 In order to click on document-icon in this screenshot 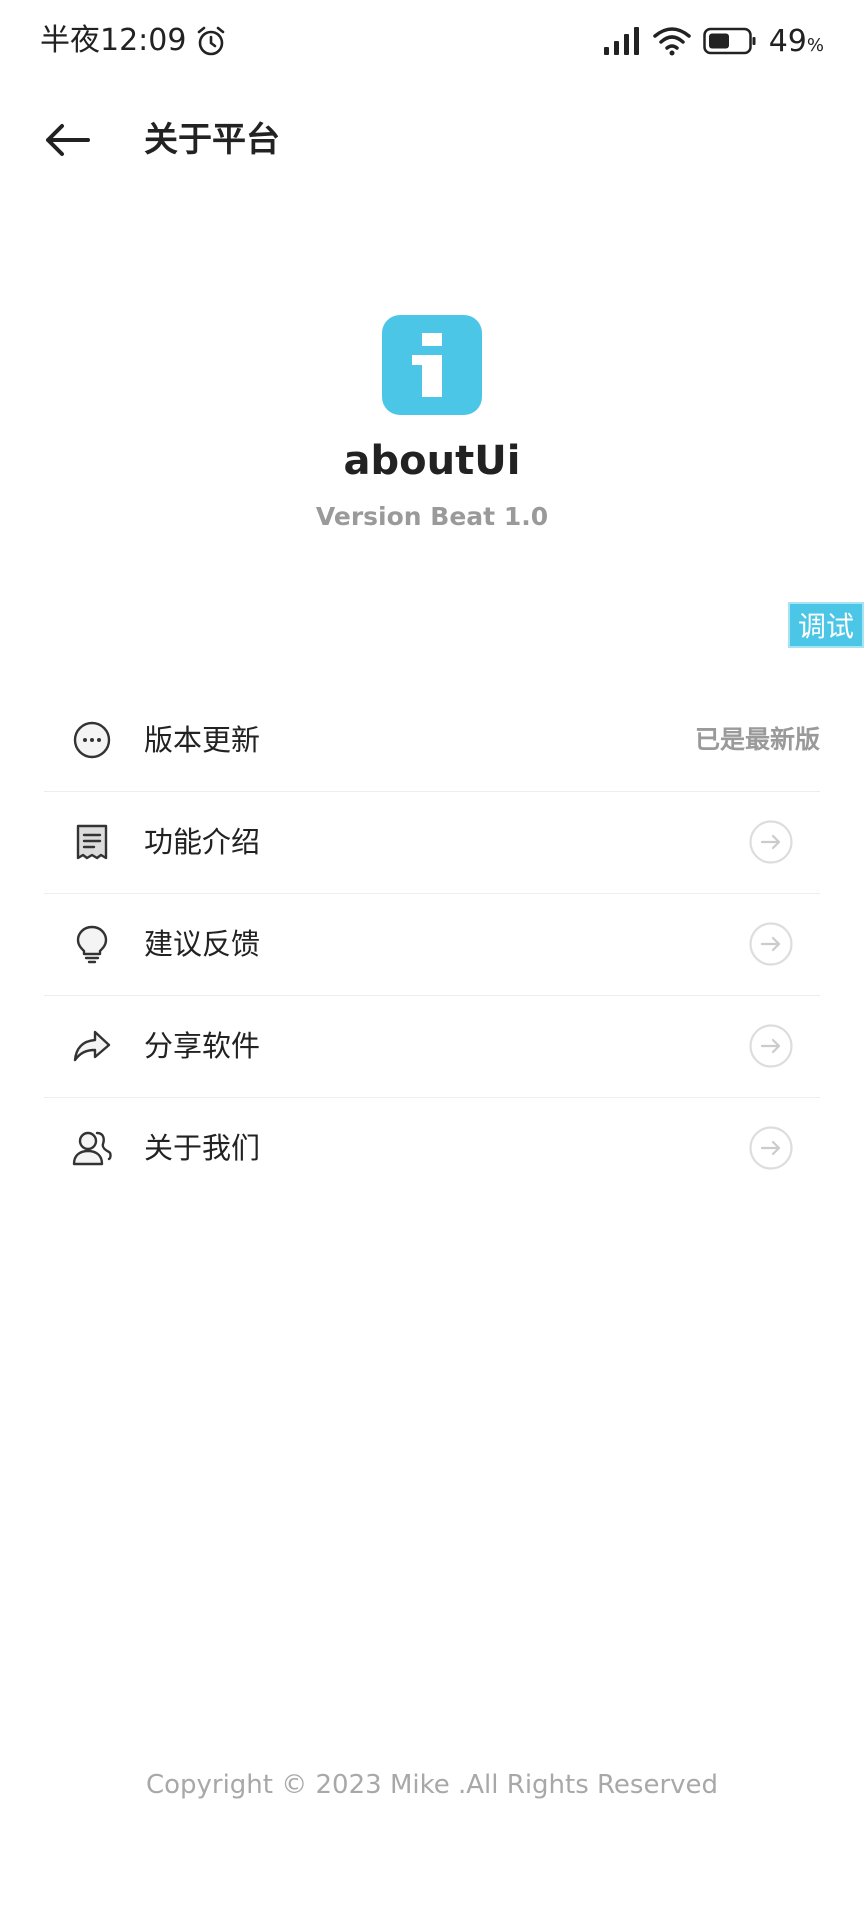, I will do `click(92, 842)`.